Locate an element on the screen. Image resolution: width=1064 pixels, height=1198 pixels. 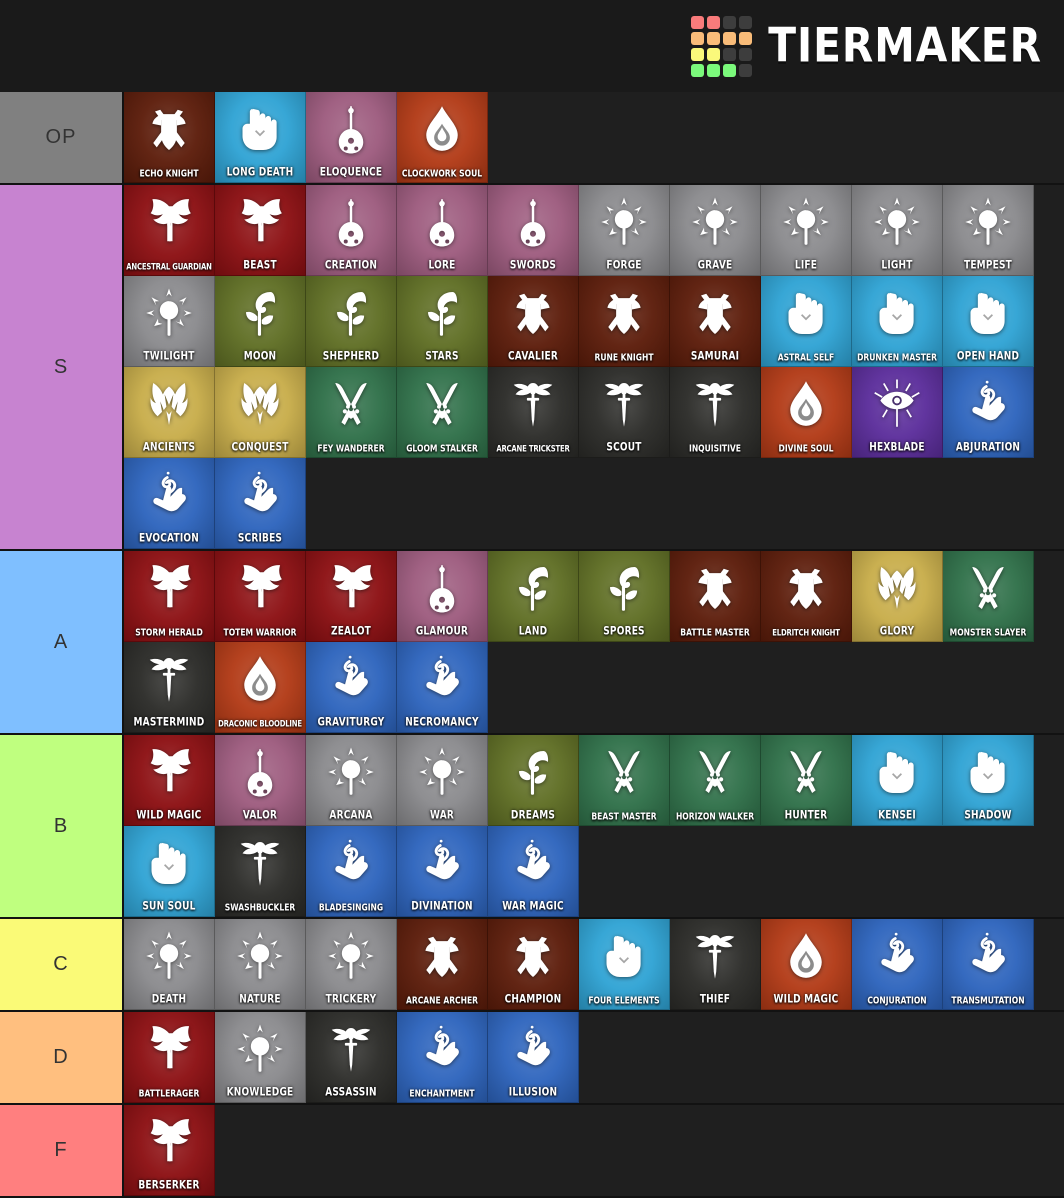
tier-item-tile: Conquest is located at coordinates (260, 412).